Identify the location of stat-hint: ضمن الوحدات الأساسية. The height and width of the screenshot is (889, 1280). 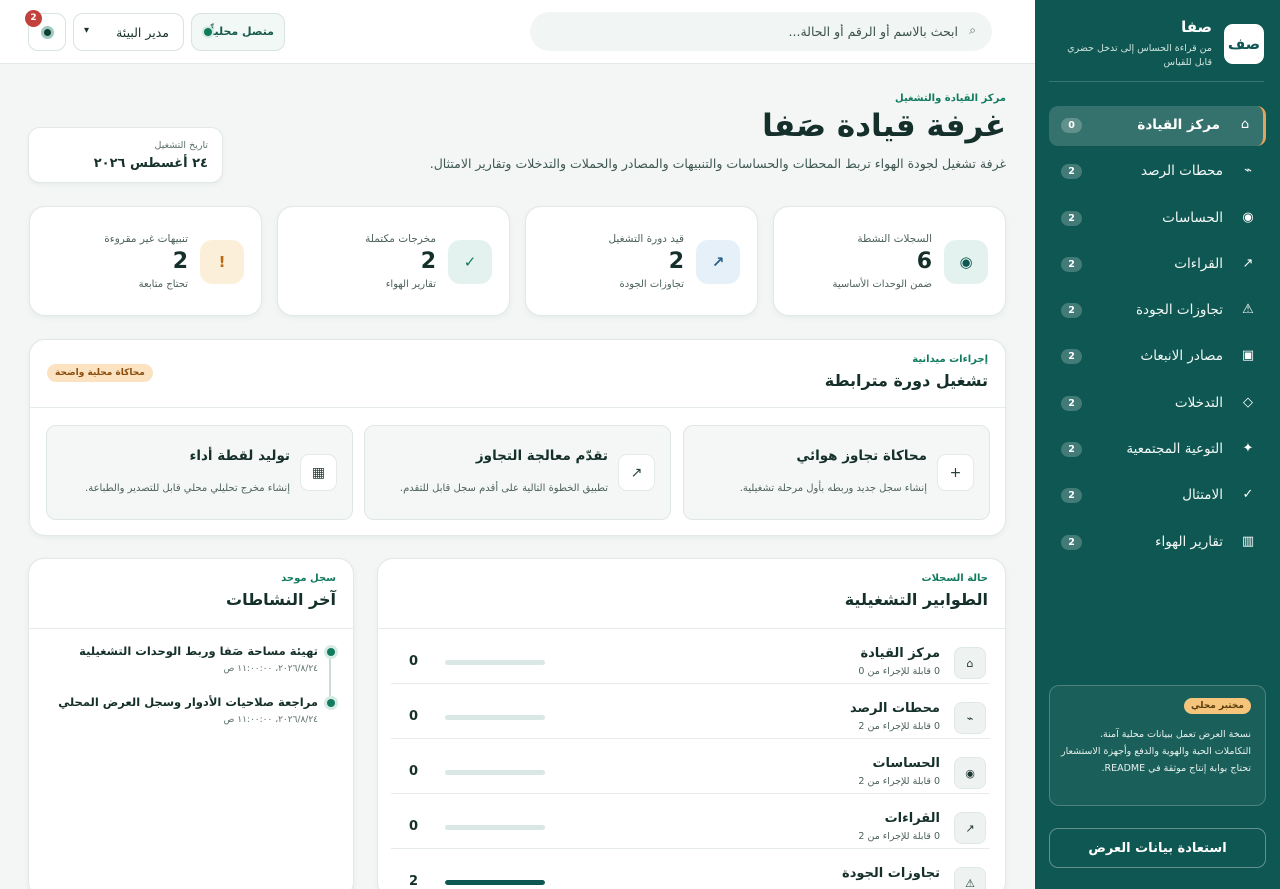
(882, 284).